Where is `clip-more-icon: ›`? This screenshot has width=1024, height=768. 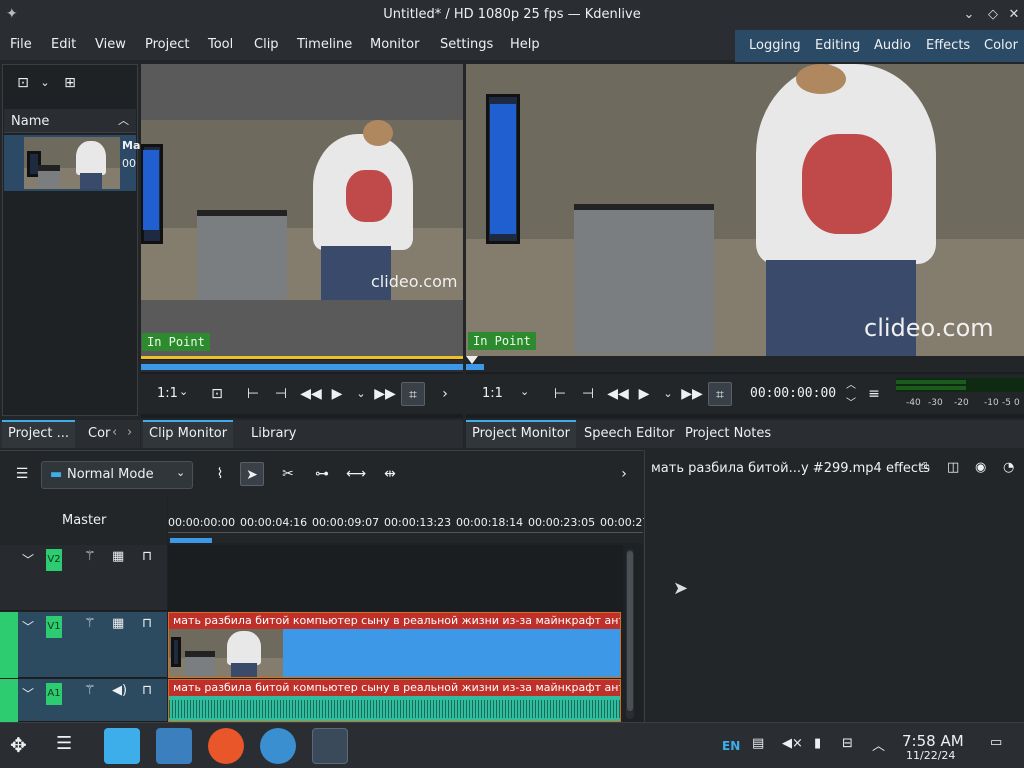 clip-more-icon: › is located at coordinates (445, 394).